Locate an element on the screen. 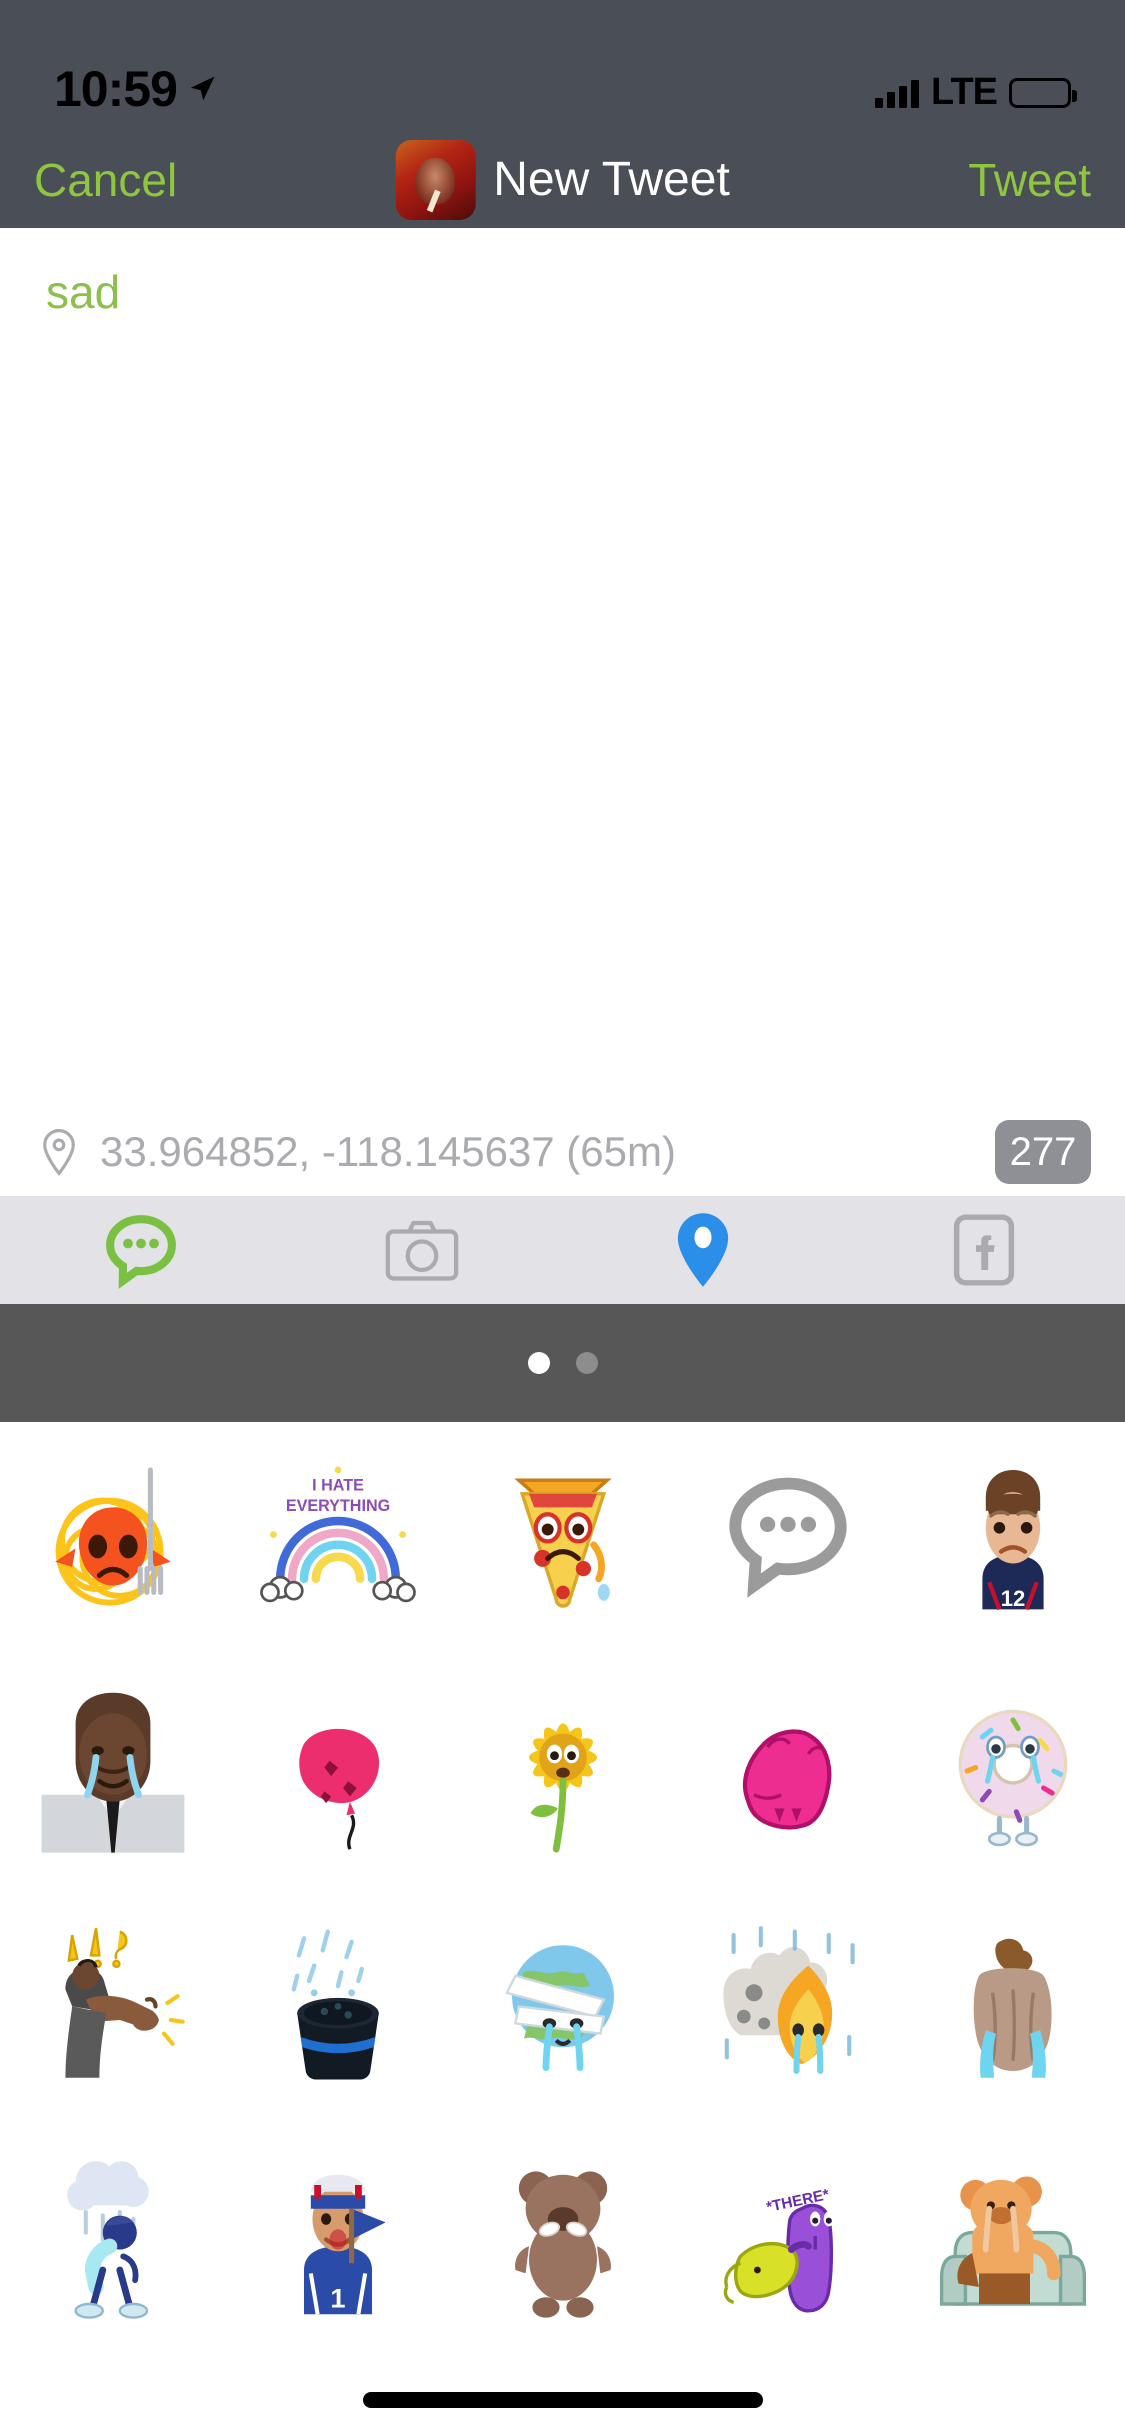 The width and height of the screenshot is (1125, 2436). status-bar-right: LTE is located at coordinates (976, 92).